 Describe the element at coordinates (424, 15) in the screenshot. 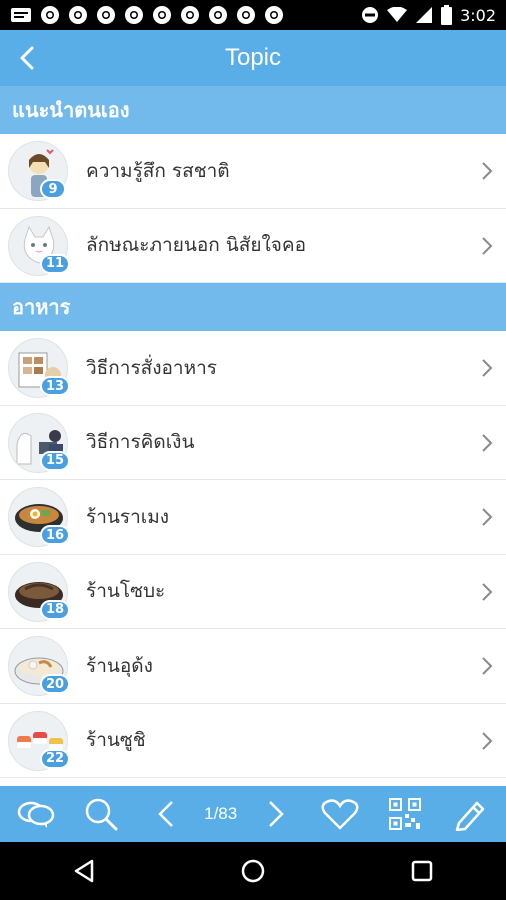

I see `signal-icon` at that location.